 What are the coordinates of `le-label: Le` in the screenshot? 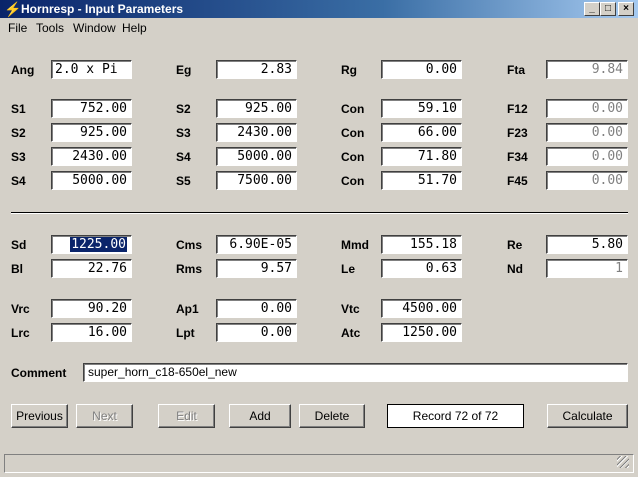 It's located at (348, 269).